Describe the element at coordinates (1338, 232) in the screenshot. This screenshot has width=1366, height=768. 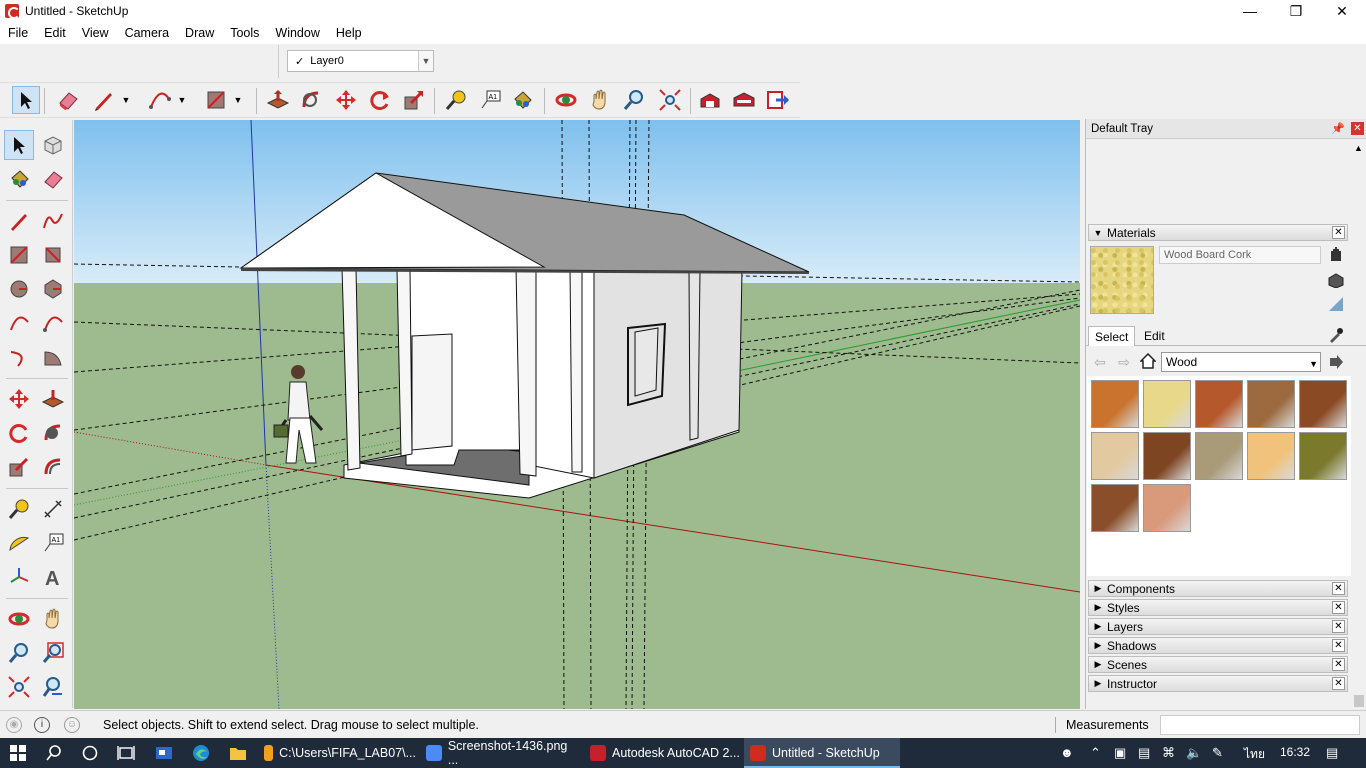
I see `close-materials-button: ✕` at that location.